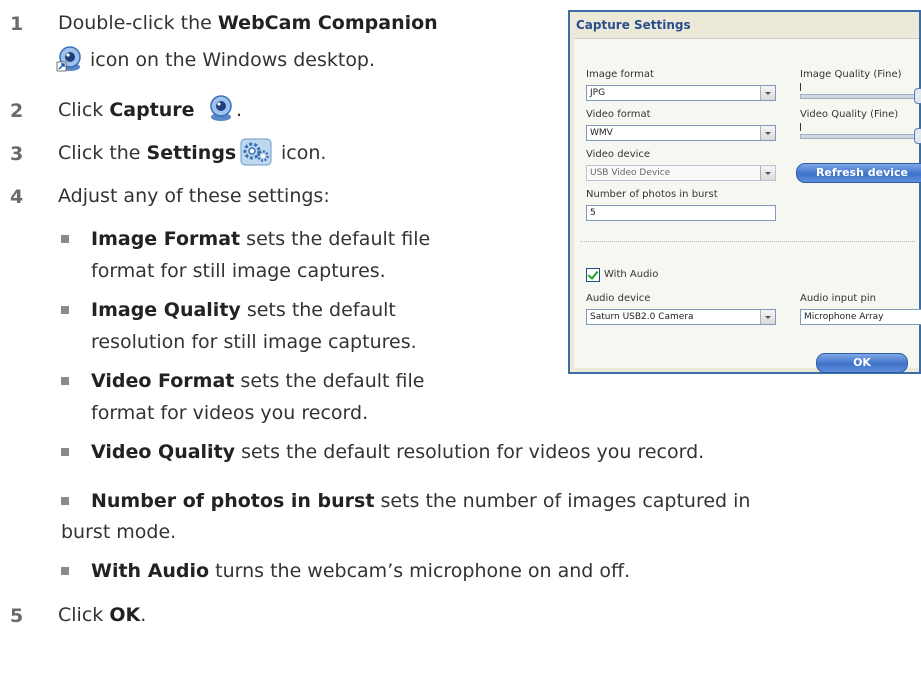  I want to click on step-5-lead: Click, so click(84, 615).